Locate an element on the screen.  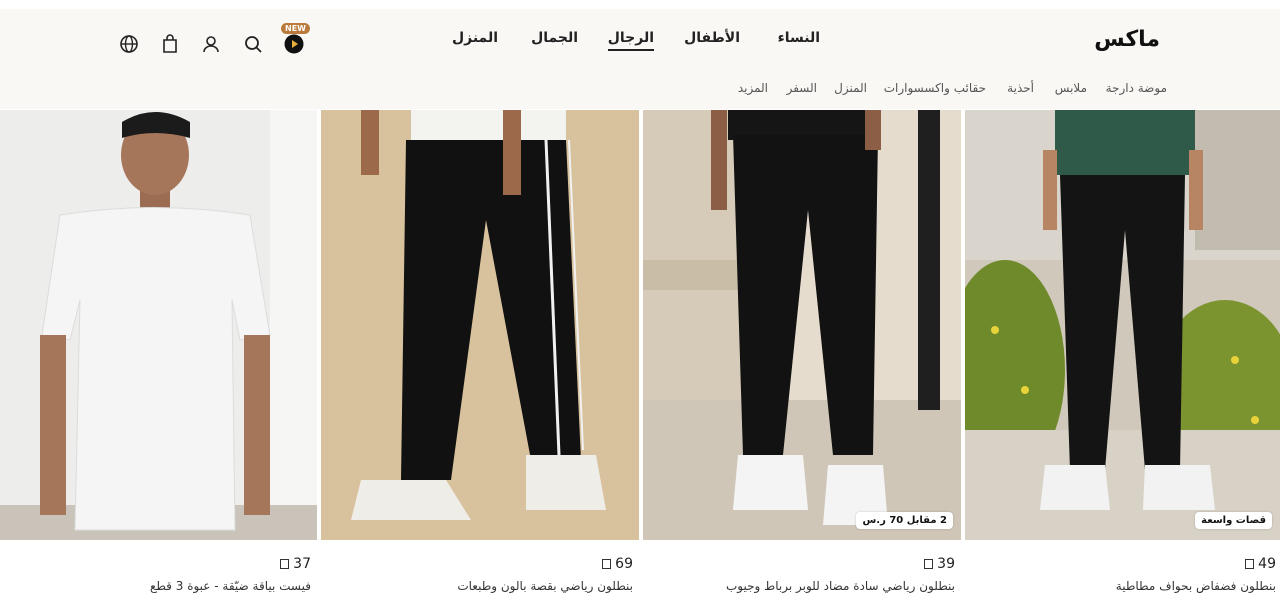
product-price: 39 is located at coordinates (939, 564).